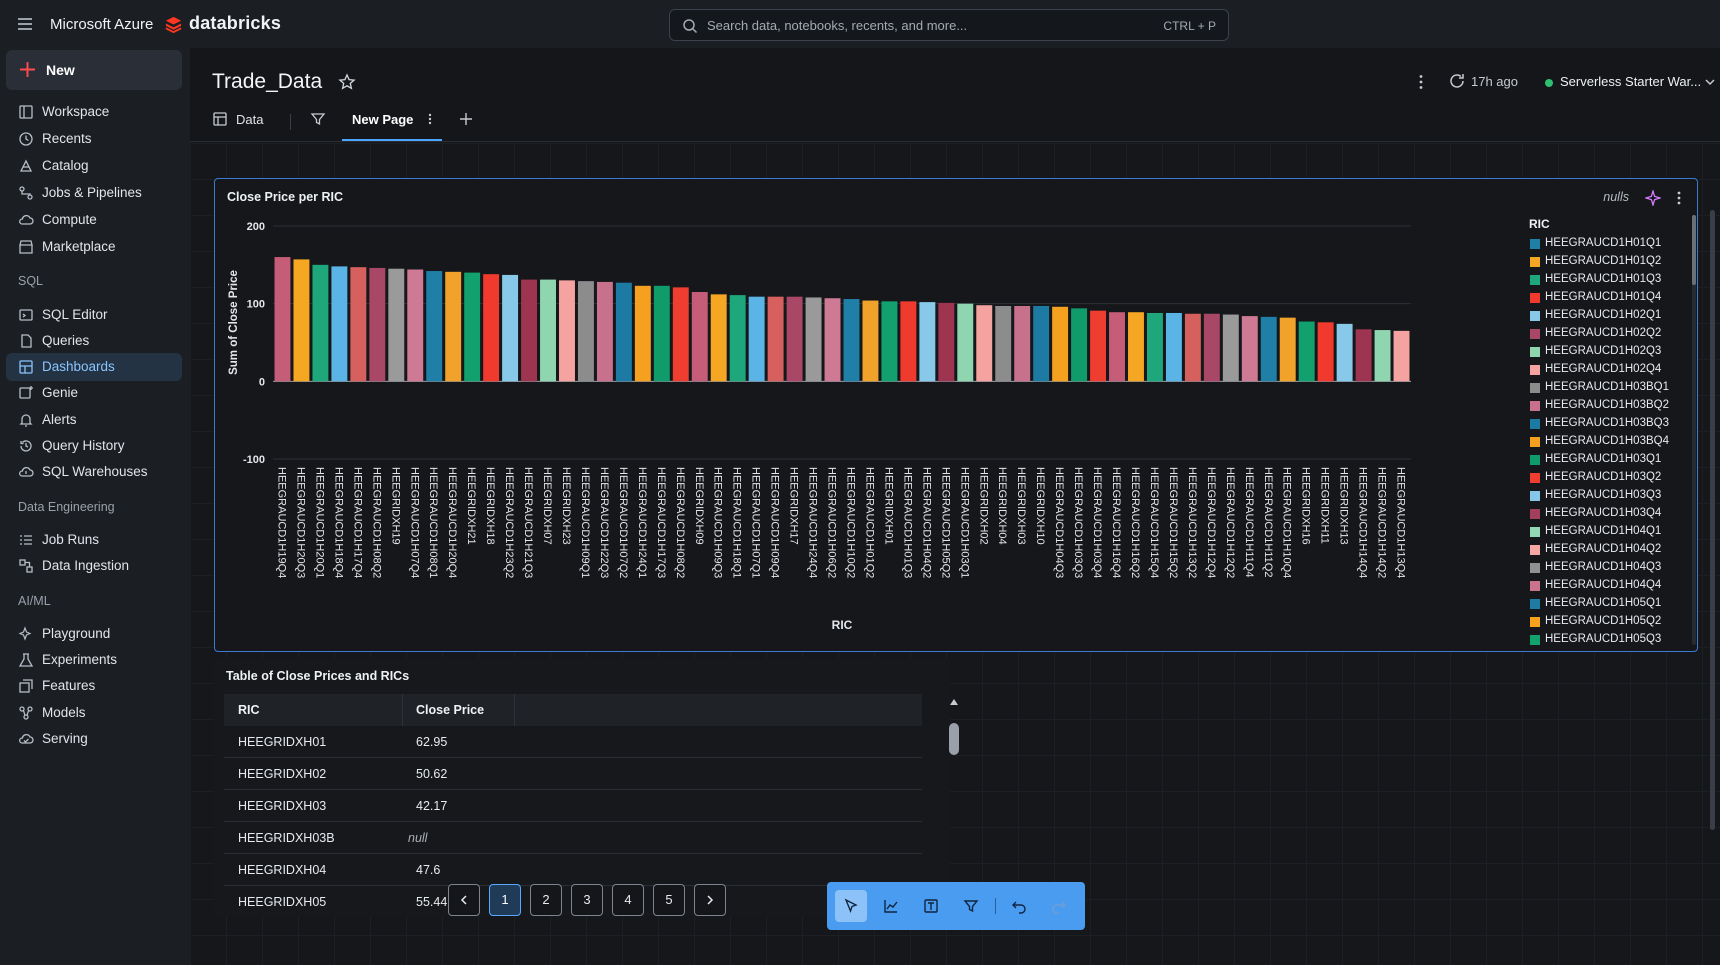 Image resolution: width=1720 pixels, height=965 pixels. I want to click on next-page-button, so click(710, 900).